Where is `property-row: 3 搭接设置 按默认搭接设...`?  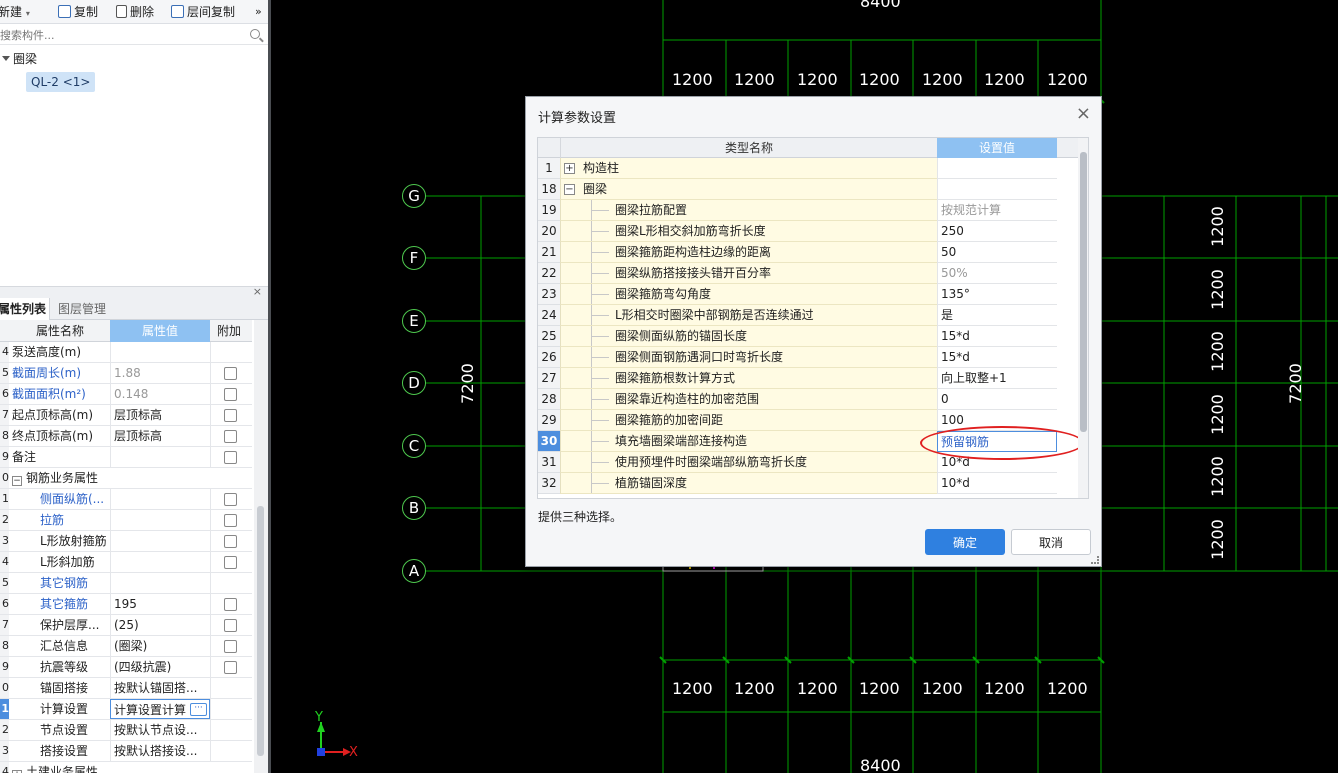
property-row: 3 搭接设置 按默认搭接设... is located at coordinates (126, 751).